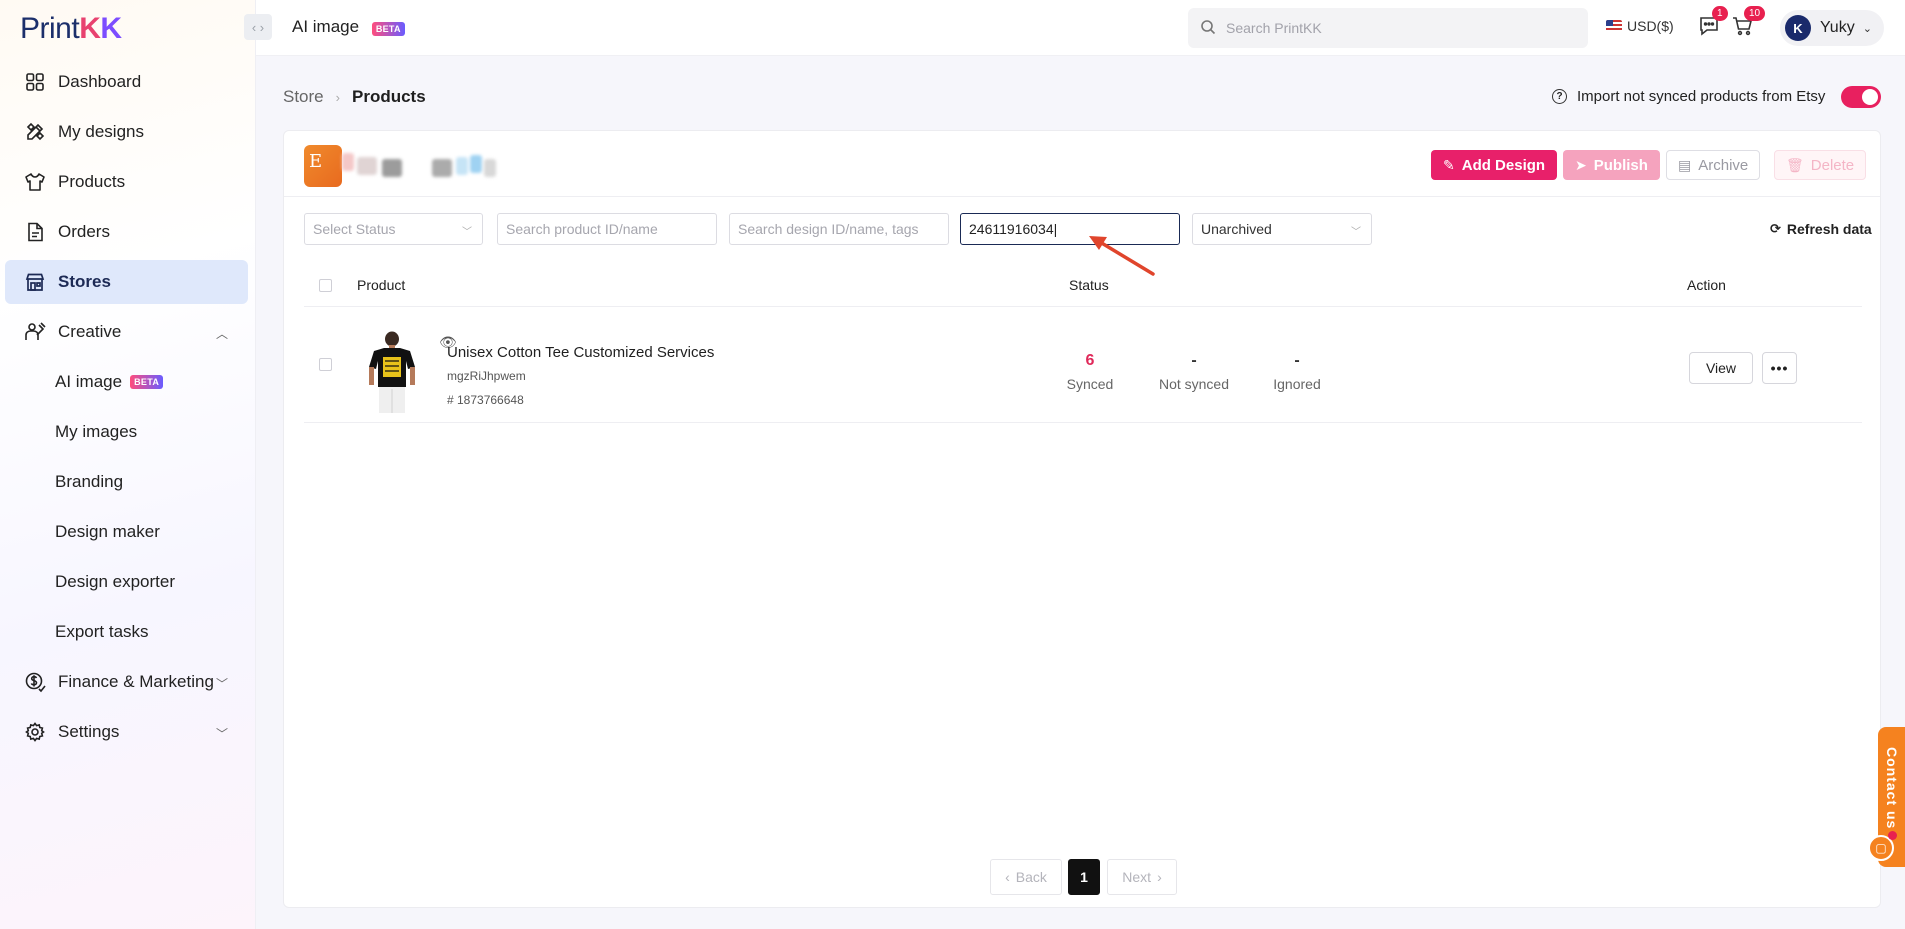 Image resolution: width=1905 pixels, height=929 pixels. I want to click on import-etsy-toggle, so click(1861, 97).